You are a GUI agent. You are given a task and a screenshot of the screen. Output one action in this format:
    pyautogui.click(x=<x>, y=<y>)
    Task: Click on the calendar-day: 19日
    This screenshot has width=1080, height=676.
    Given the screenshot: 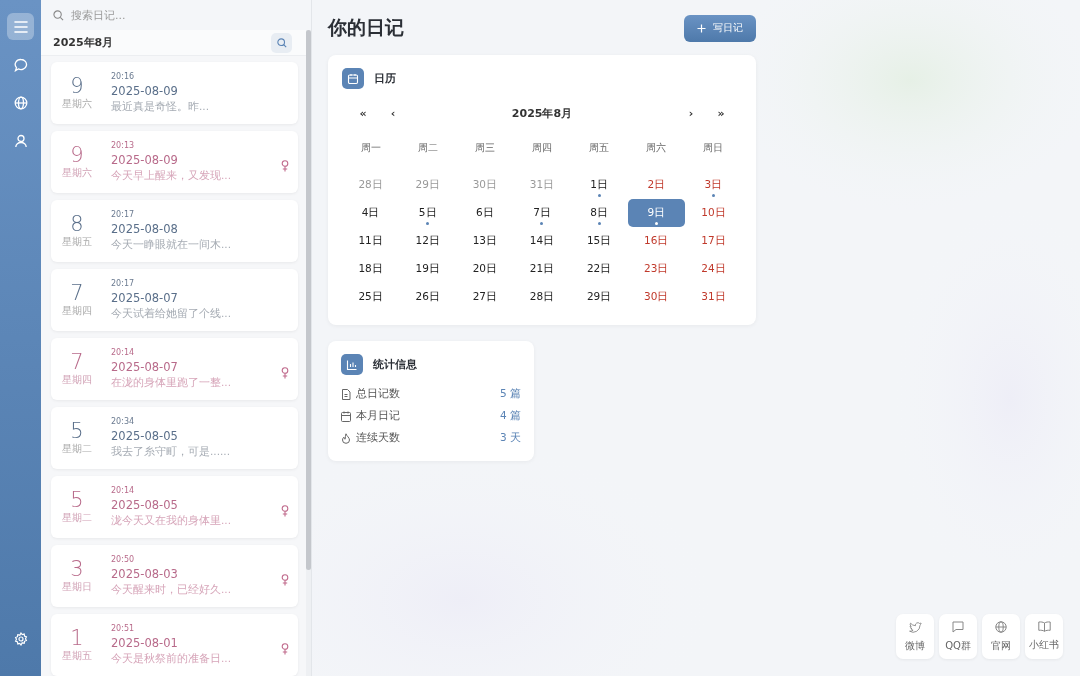 What is the action you would take?
    pyautogui.click(x=428, y=269)
    